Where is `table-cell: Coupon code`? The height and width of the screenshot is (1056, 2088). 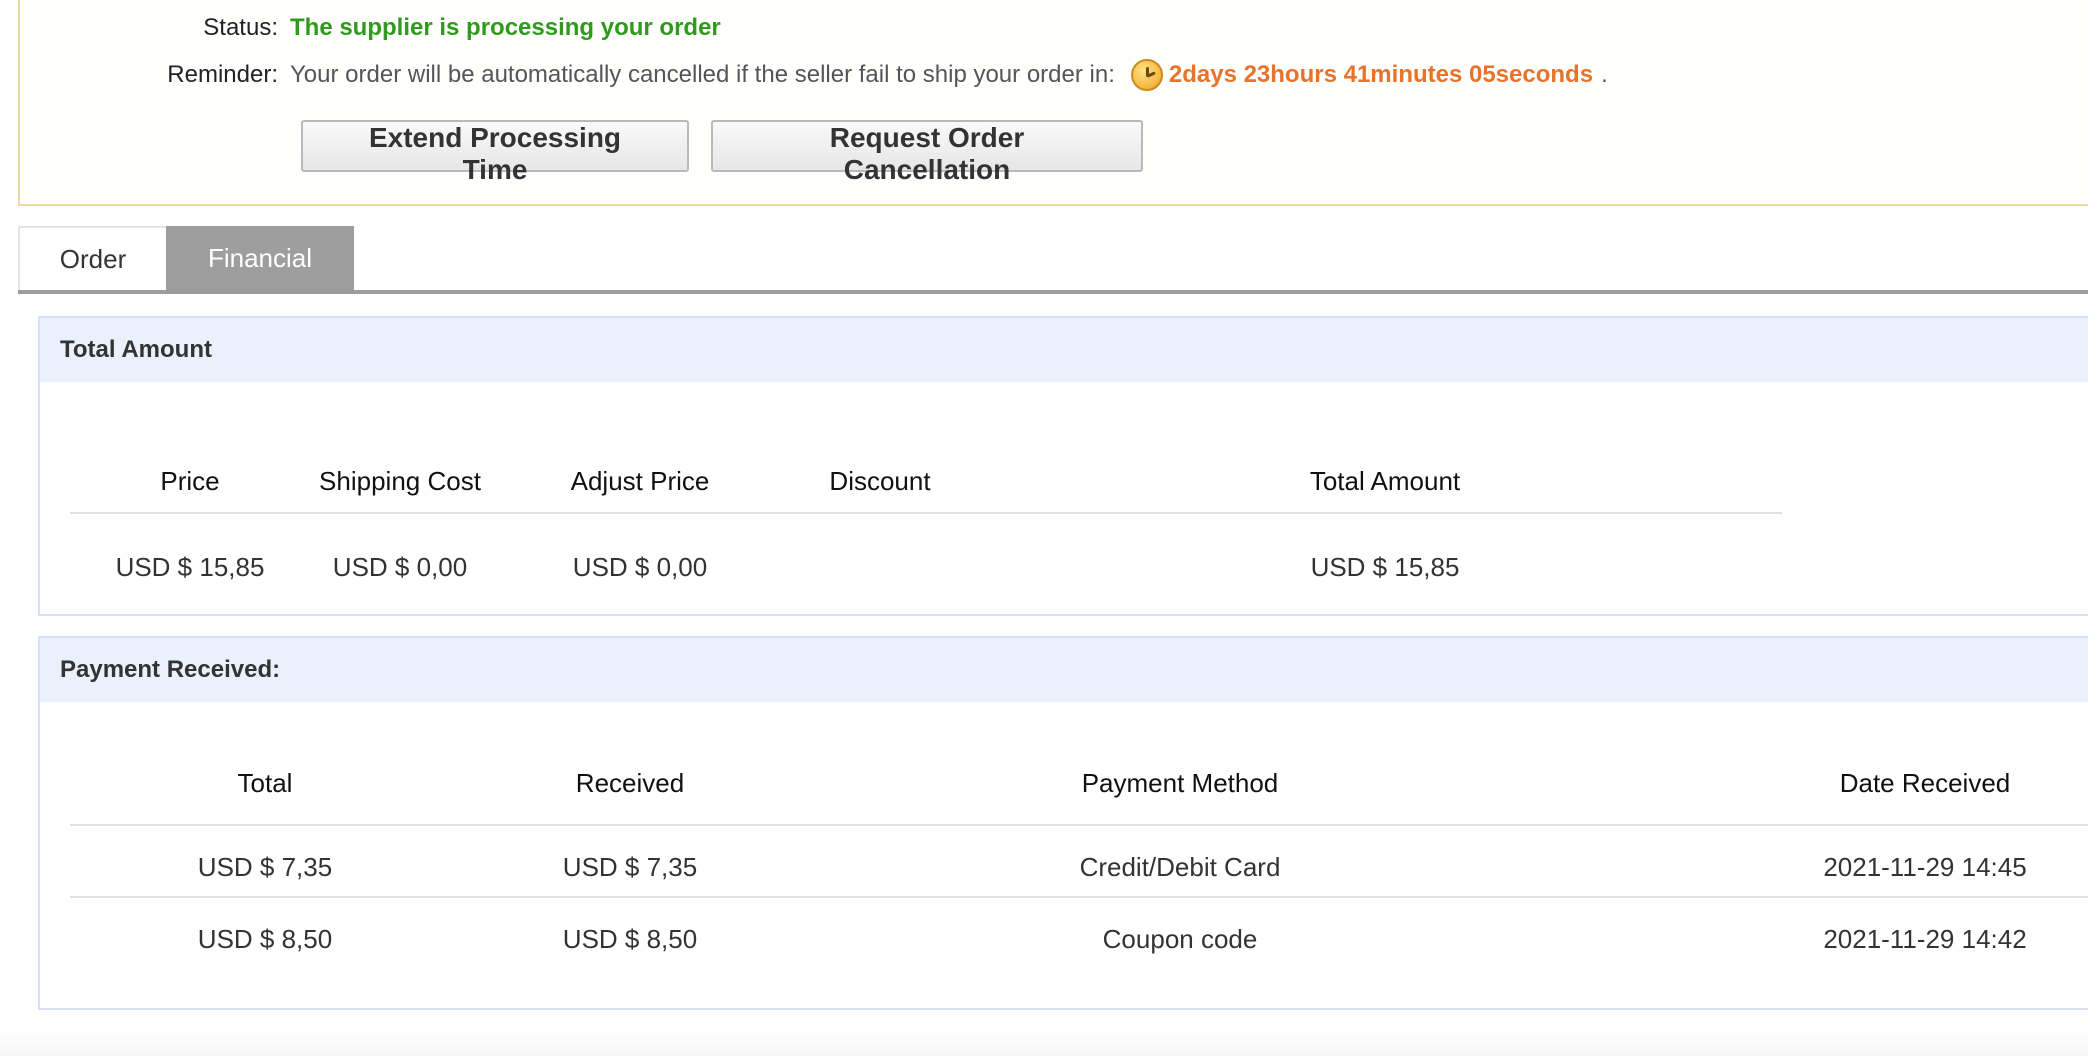 table-cell: Coupon code is located at coordinates (1180, 939).